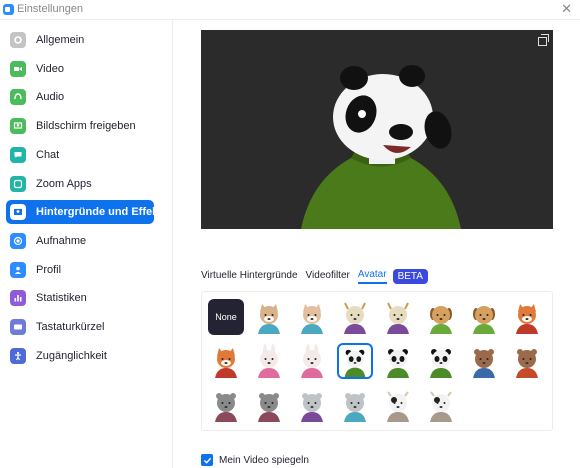 The height and width of the screenshot is (468, 580). What do you see at coordinates (80, 155) in the screenshot?
I see `sidebar-item-chat: Chat` at bounding box center [80, 155].